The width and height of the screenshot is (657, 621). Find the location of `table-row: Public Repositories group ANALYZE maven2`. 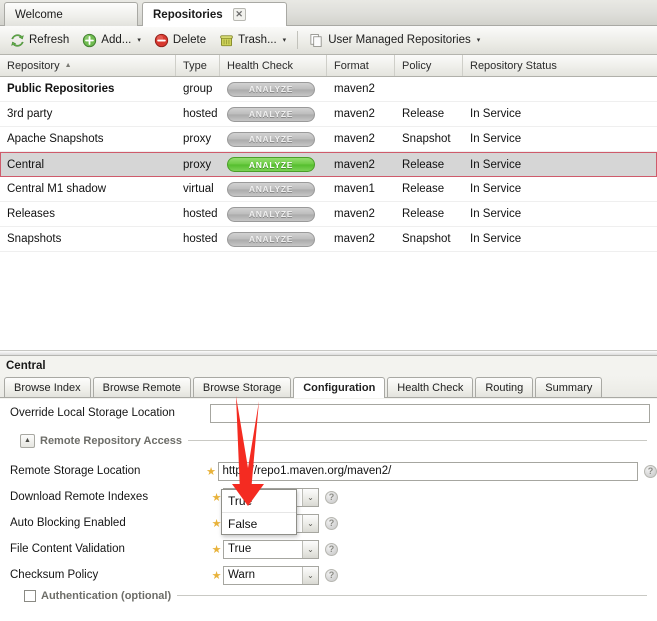

table-row: Public Repositories group ANALYZE maven2 is located at coordinates (328, 89).